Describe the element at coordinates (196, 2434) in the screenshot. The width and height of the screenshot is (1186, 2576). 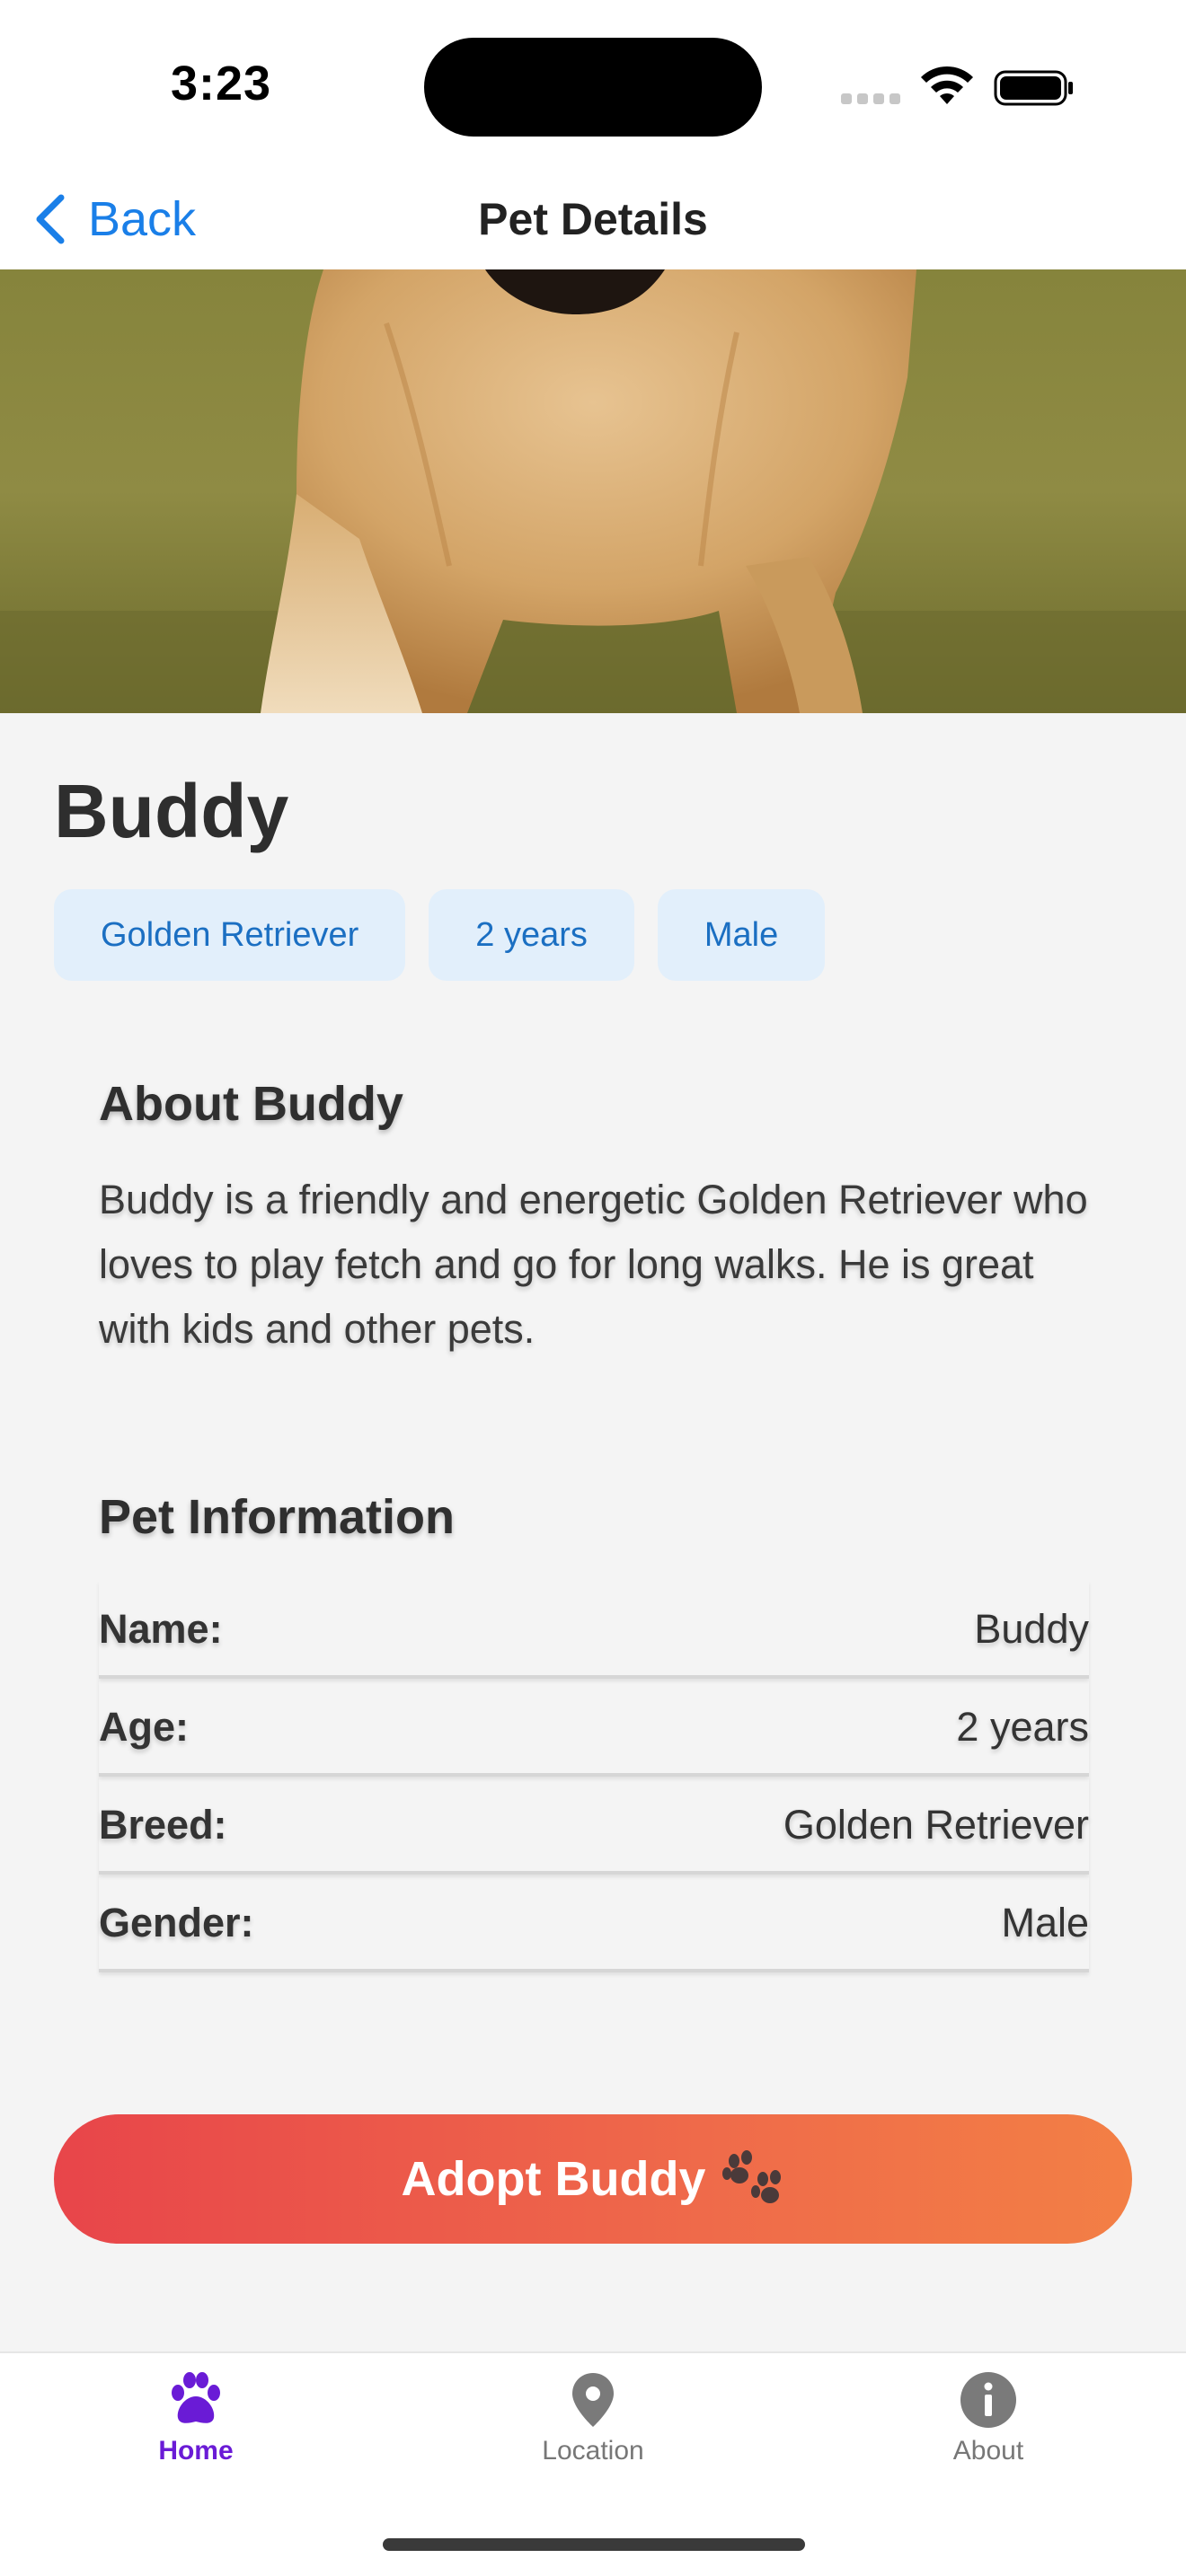
I see `tab-home: Home` at that location.